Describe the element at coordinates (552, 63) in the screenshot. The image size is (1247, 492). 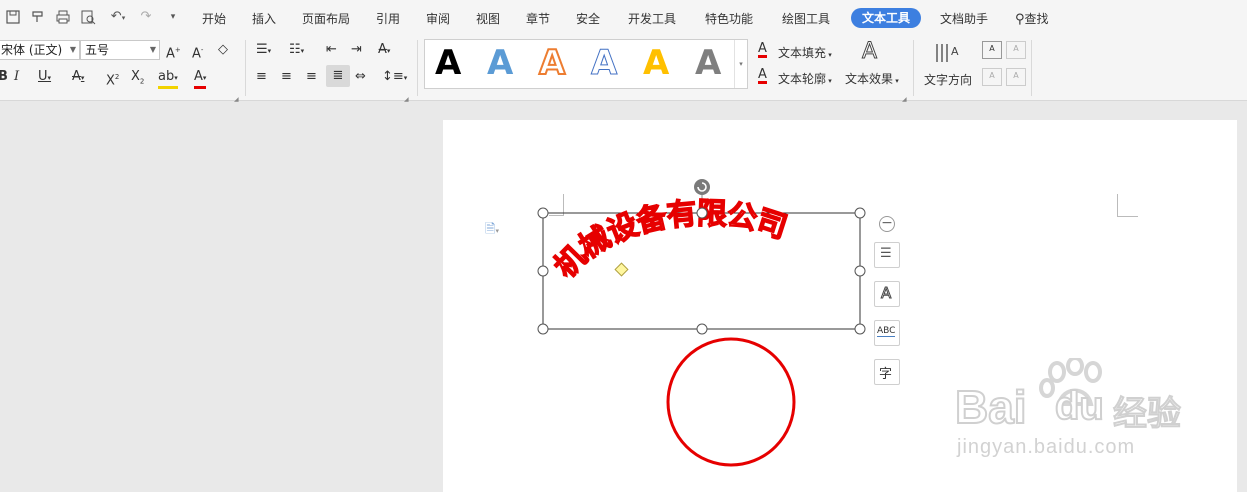
I see `style-orange-outline: A` at that location.